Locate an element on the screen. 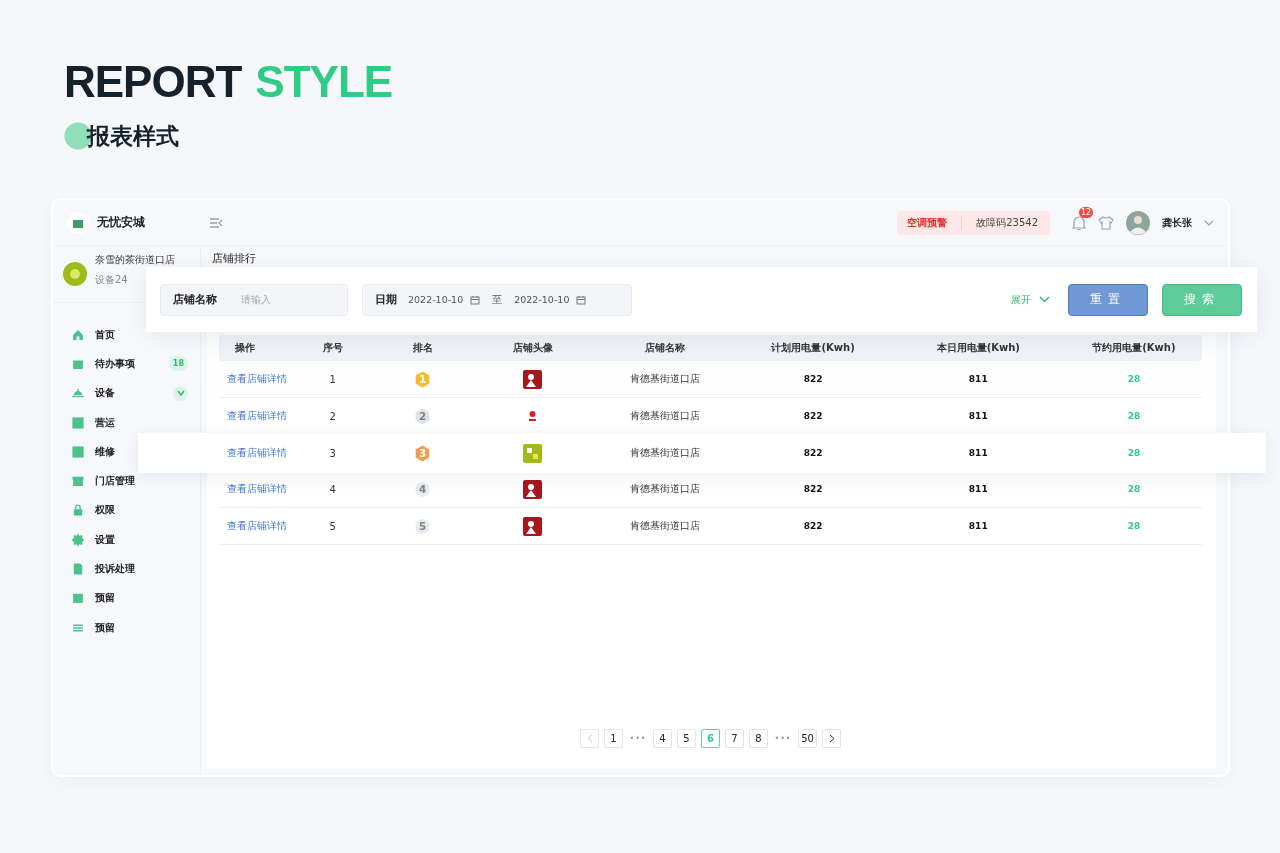 This screenshot has height=853, width=1280. menu-item: 门店管理 is located at coordinates (129, 481).